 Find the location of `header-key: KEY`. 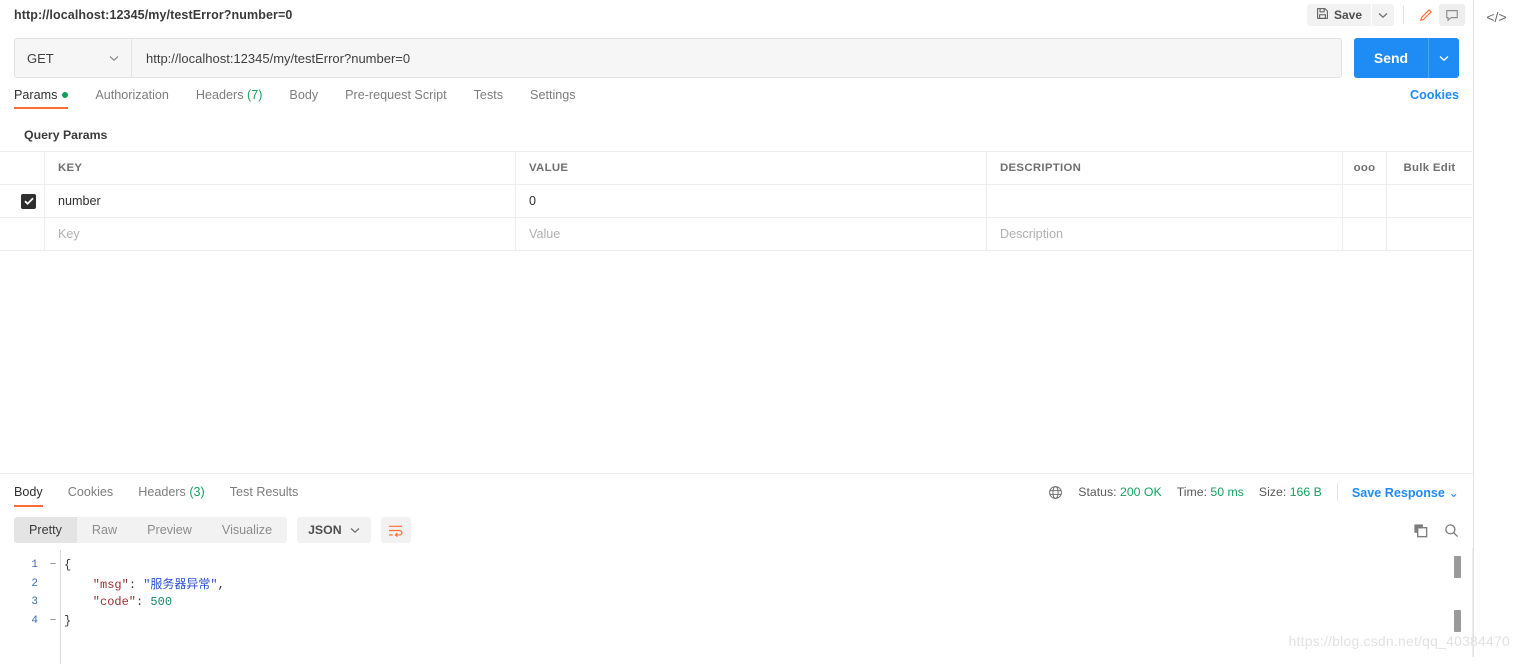

header-key: KEY is located at coordinates (280, 168).